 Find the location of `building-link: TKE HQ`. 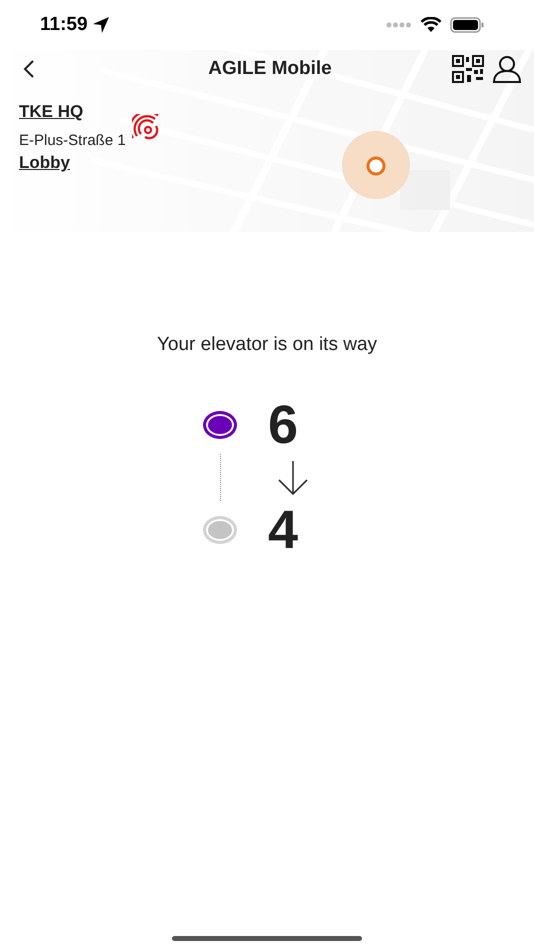

building-link: TKE HQ is located at coordinates (51, 112).